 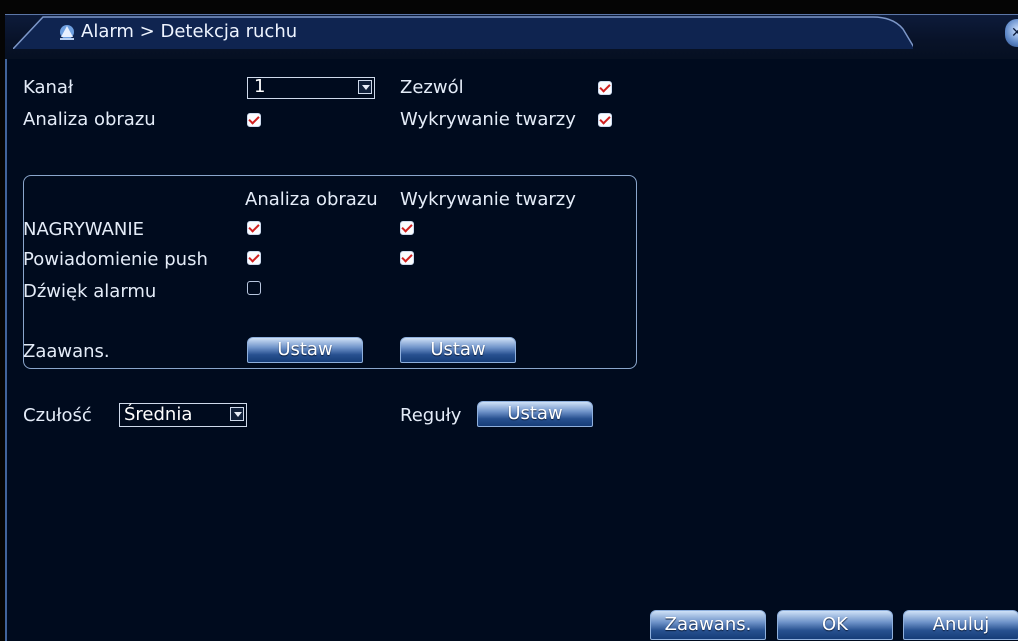 What do you see at coordinates (66, 351) in the screenshot?
I see `group-advanced-label: Zaawans.` at bounding box center [66, 351].